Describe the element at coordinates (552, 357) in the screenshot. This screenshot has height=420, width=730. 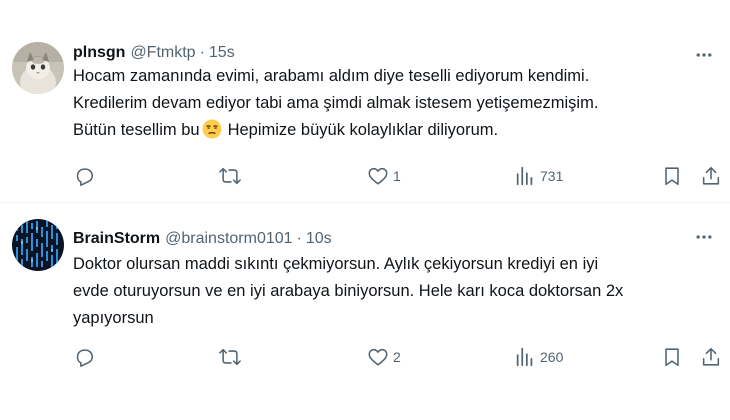
I see `view-count: 260` at that location.